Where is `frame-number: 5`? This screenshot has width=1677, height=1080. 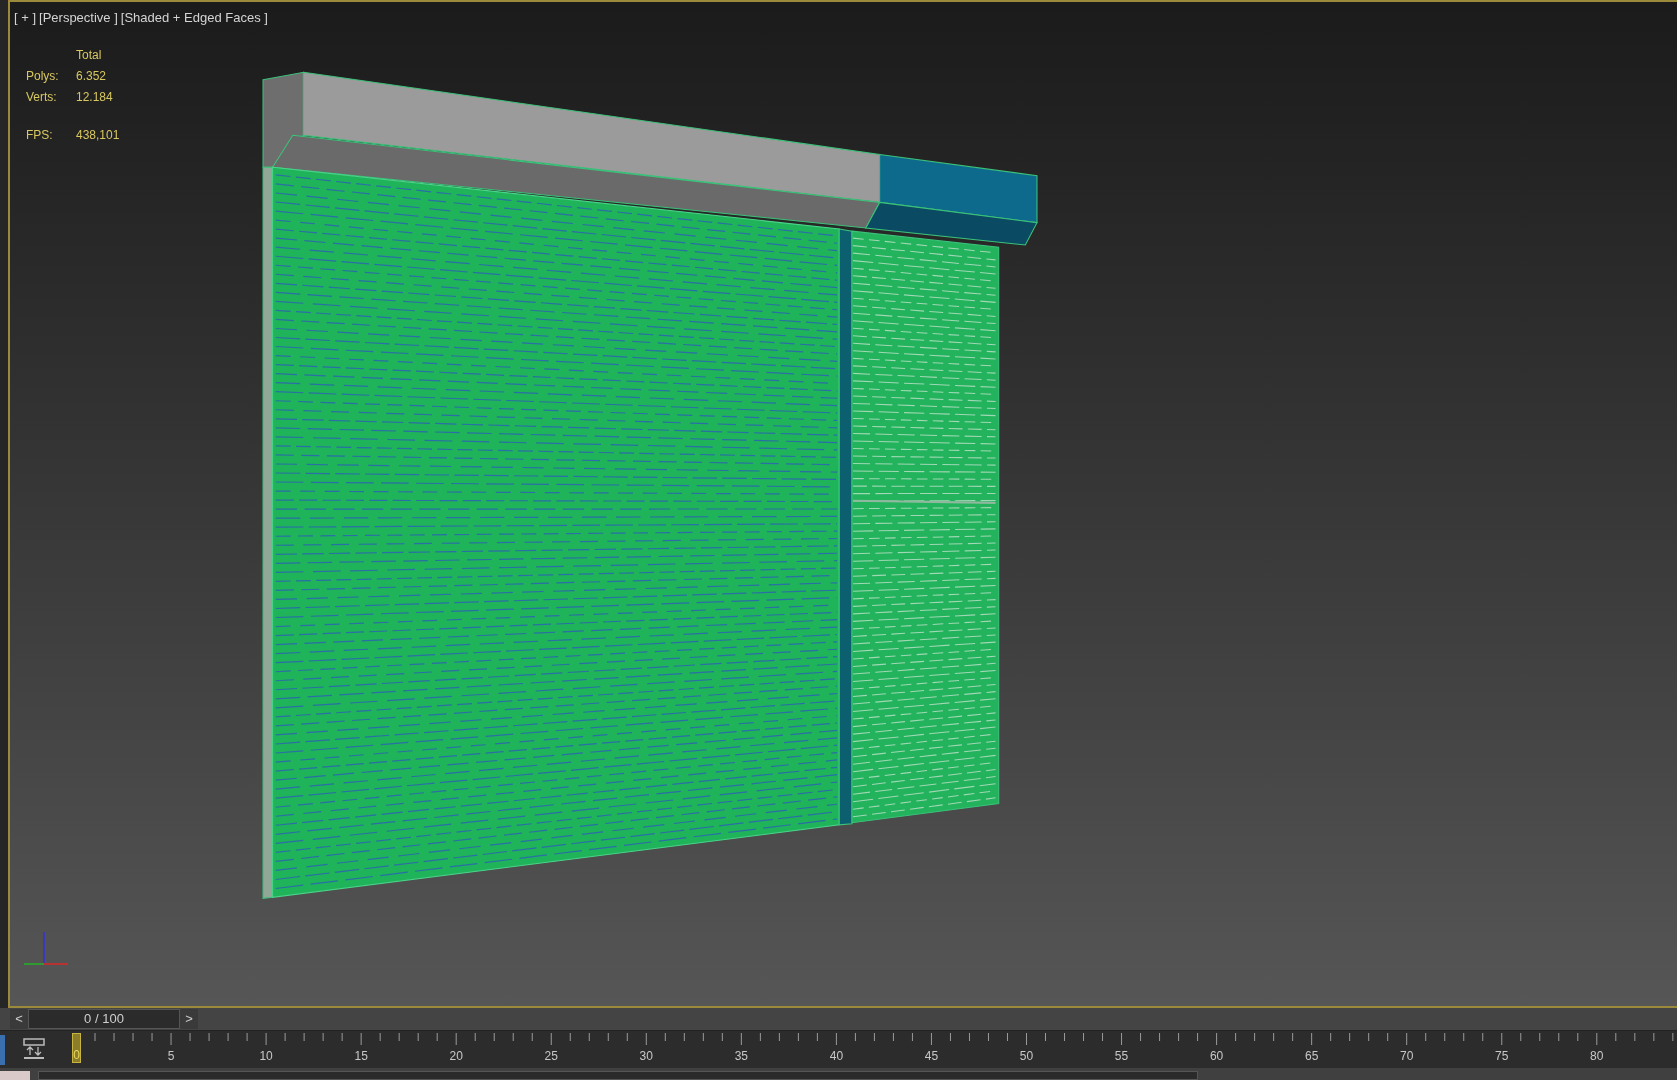 frame-number: 5 is located at coordinates (171, 1056).